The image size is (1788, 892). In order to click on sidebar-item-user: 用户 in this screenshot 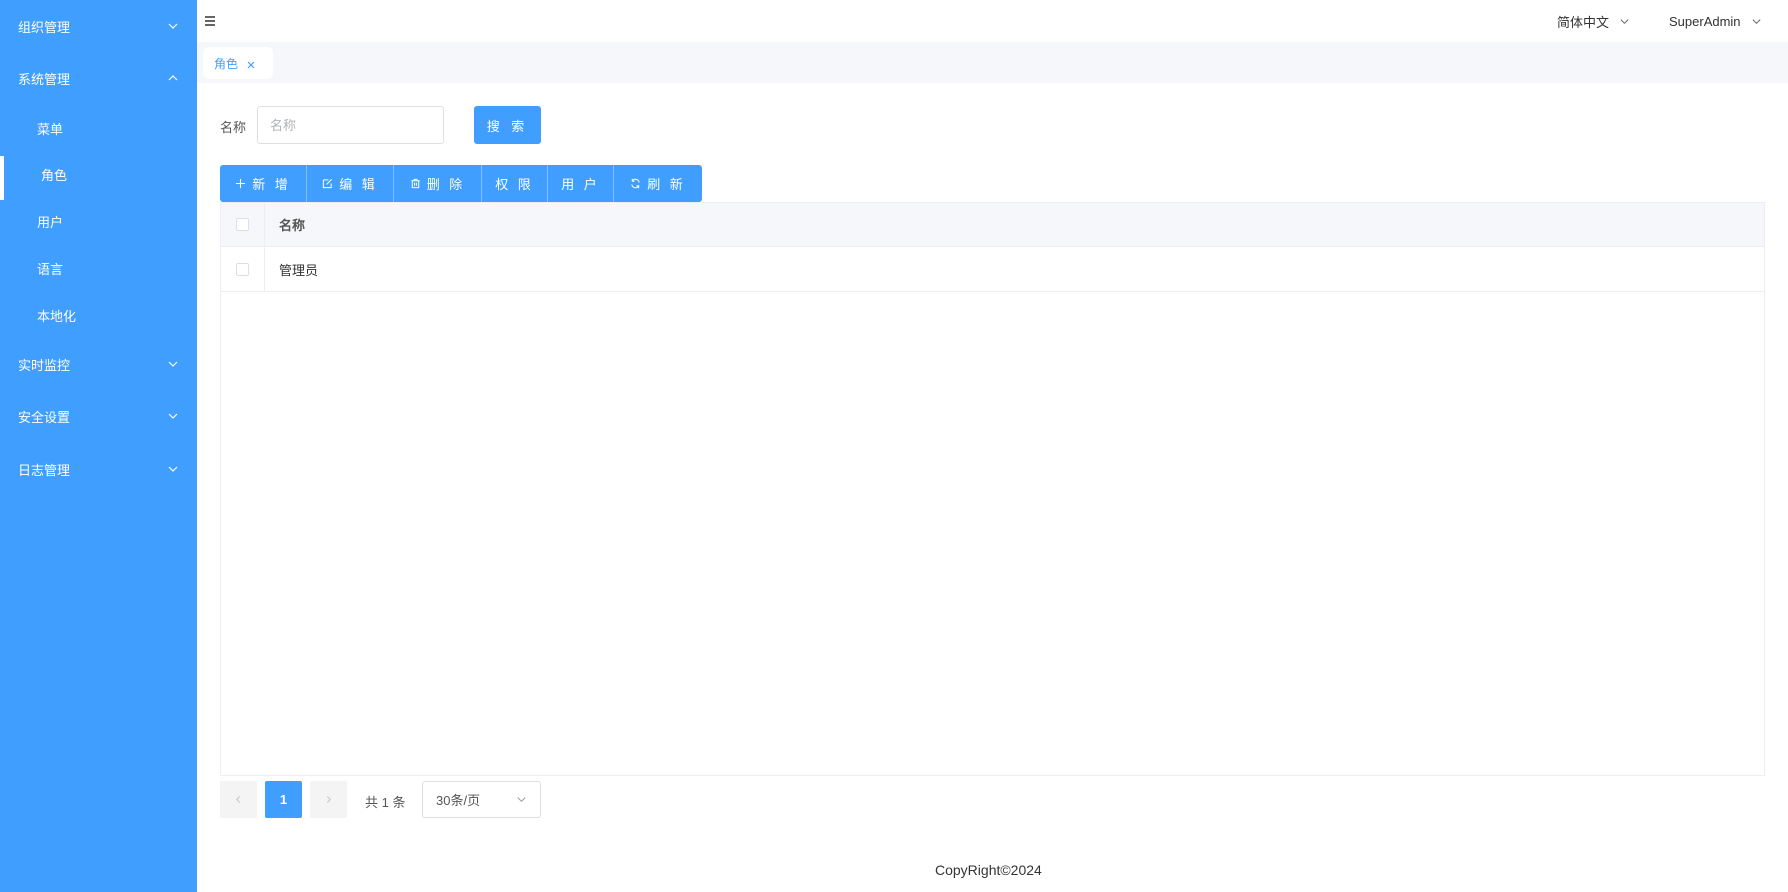, I will do `click(98, 221)`.